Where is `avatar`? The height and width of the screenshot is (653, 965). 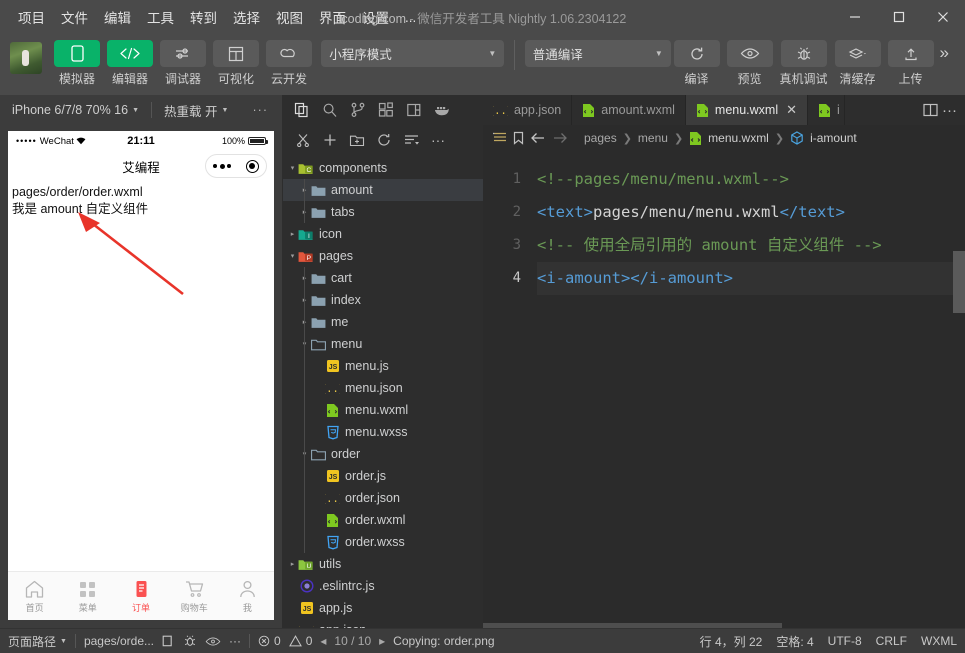
avatar is located at coordinates (26, 58).